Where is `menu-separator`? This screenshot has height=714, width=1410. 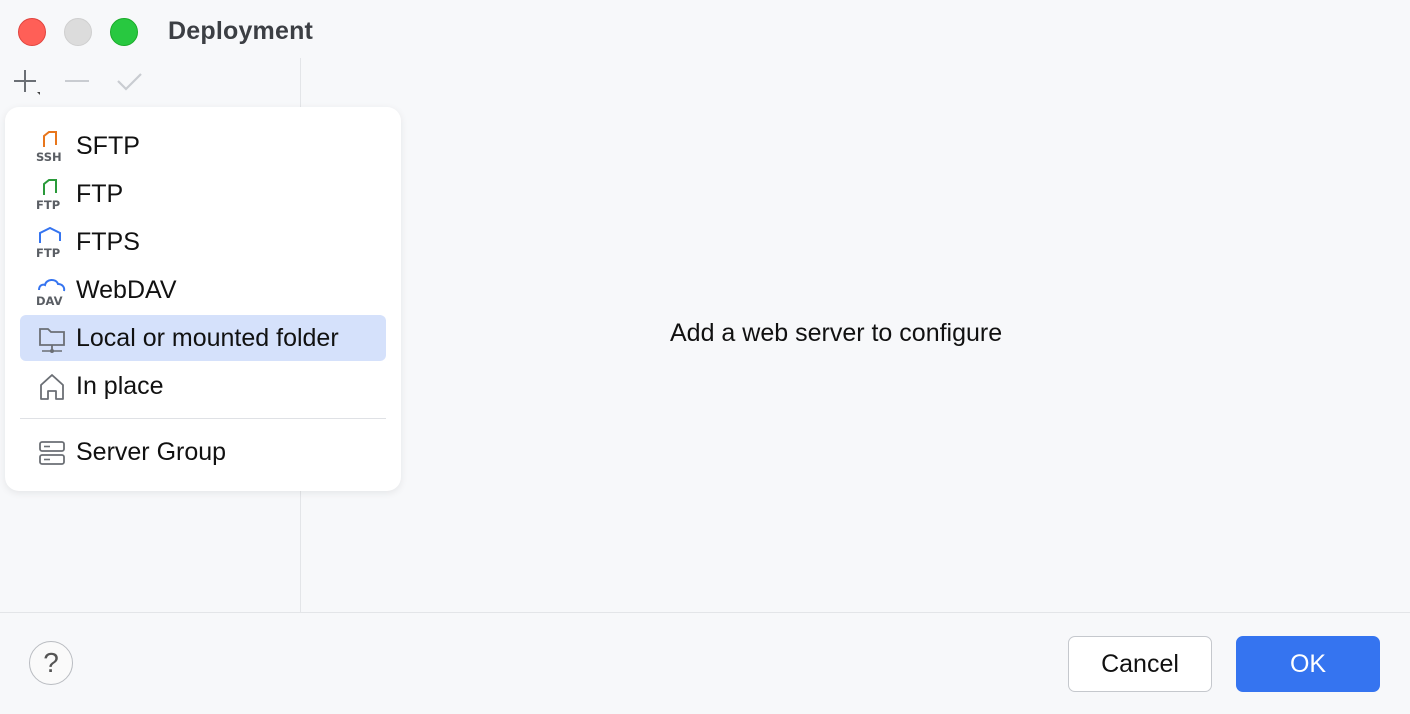
menu-separator is located at coordinates (203, 418).